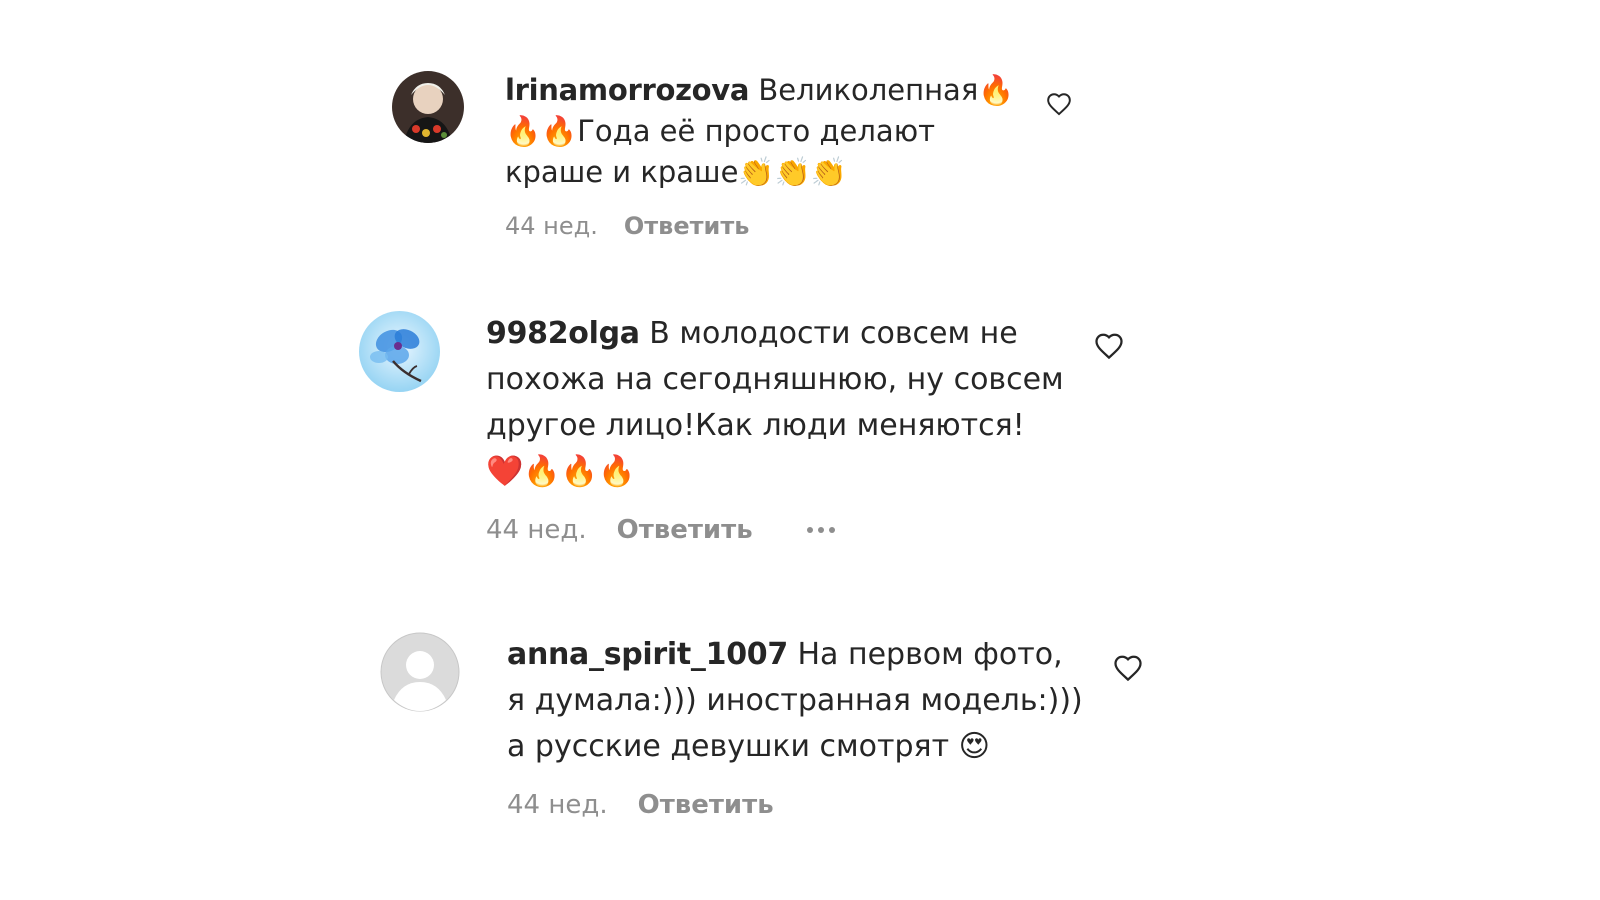 The width and height of the screenshot is (1600, 900). Describe the element at coordinates (627, 90) in the screenshot. I see `comment-username: lrinamorrozova` at that location.